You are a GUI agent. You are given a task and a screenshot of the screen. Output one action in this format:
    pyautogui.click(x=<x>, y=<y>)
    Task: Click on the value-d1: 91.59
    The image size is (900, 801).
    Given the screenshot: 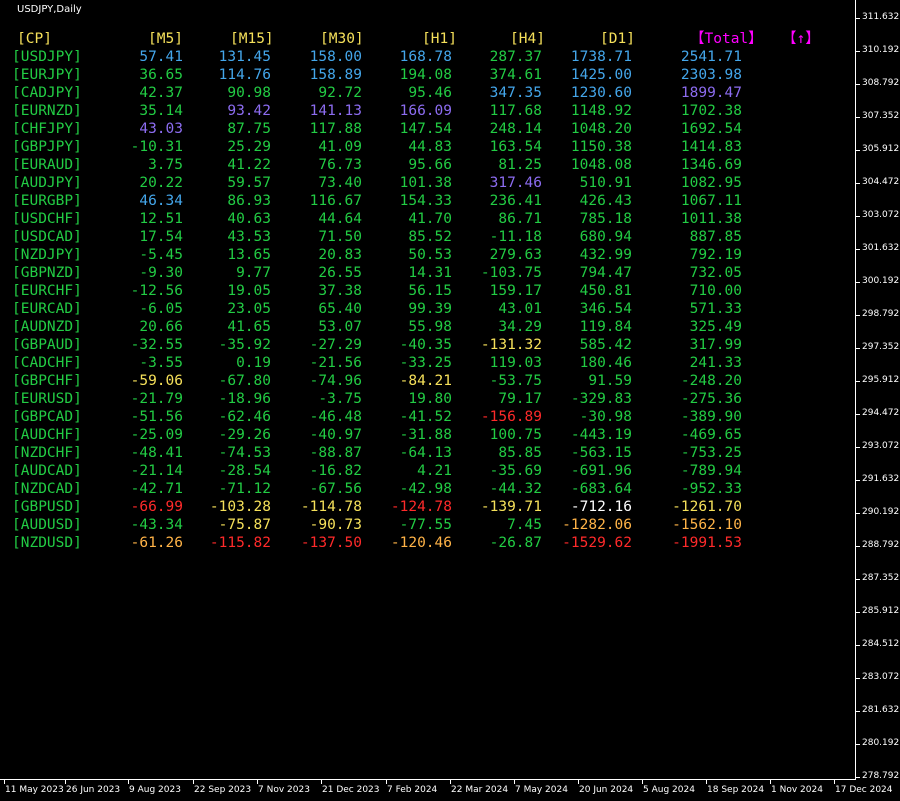 What is the action you would take?
    pyautogui.click(x=610, y=381)
    